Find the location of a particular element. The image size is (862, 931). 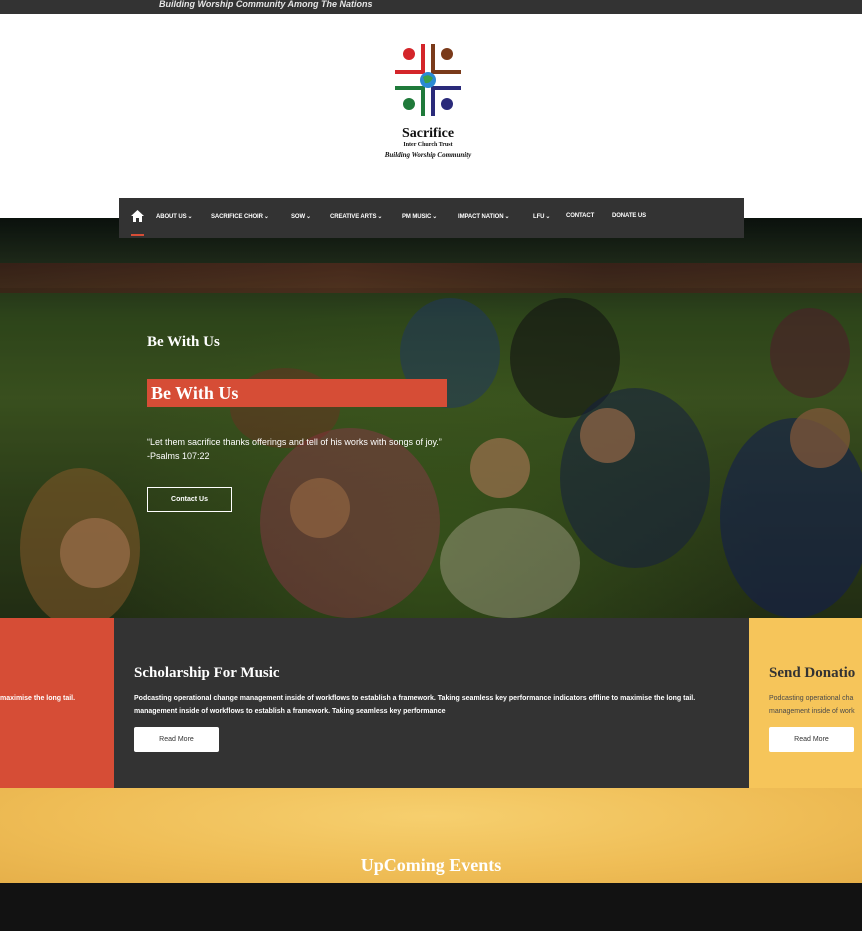

logo-subtitle: Inter Church Trust is located at coordinates (428, 145).